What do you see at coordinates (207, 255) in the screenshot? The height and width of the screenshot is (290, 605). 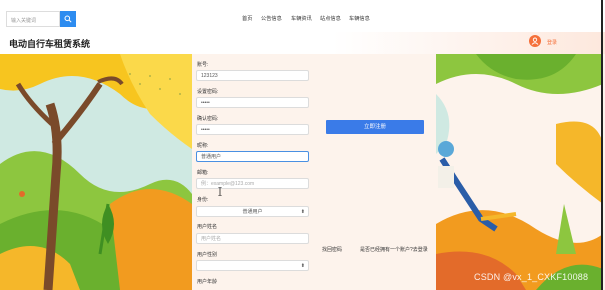 I see `gender-label: 用户性别` at bounding box center [207, 255].